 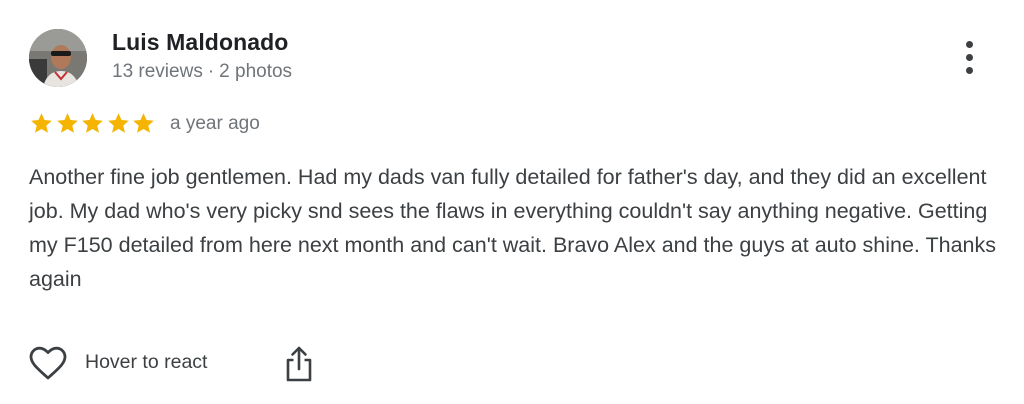 I want to click on reviewer-avatar, so click(x=58, y=58).